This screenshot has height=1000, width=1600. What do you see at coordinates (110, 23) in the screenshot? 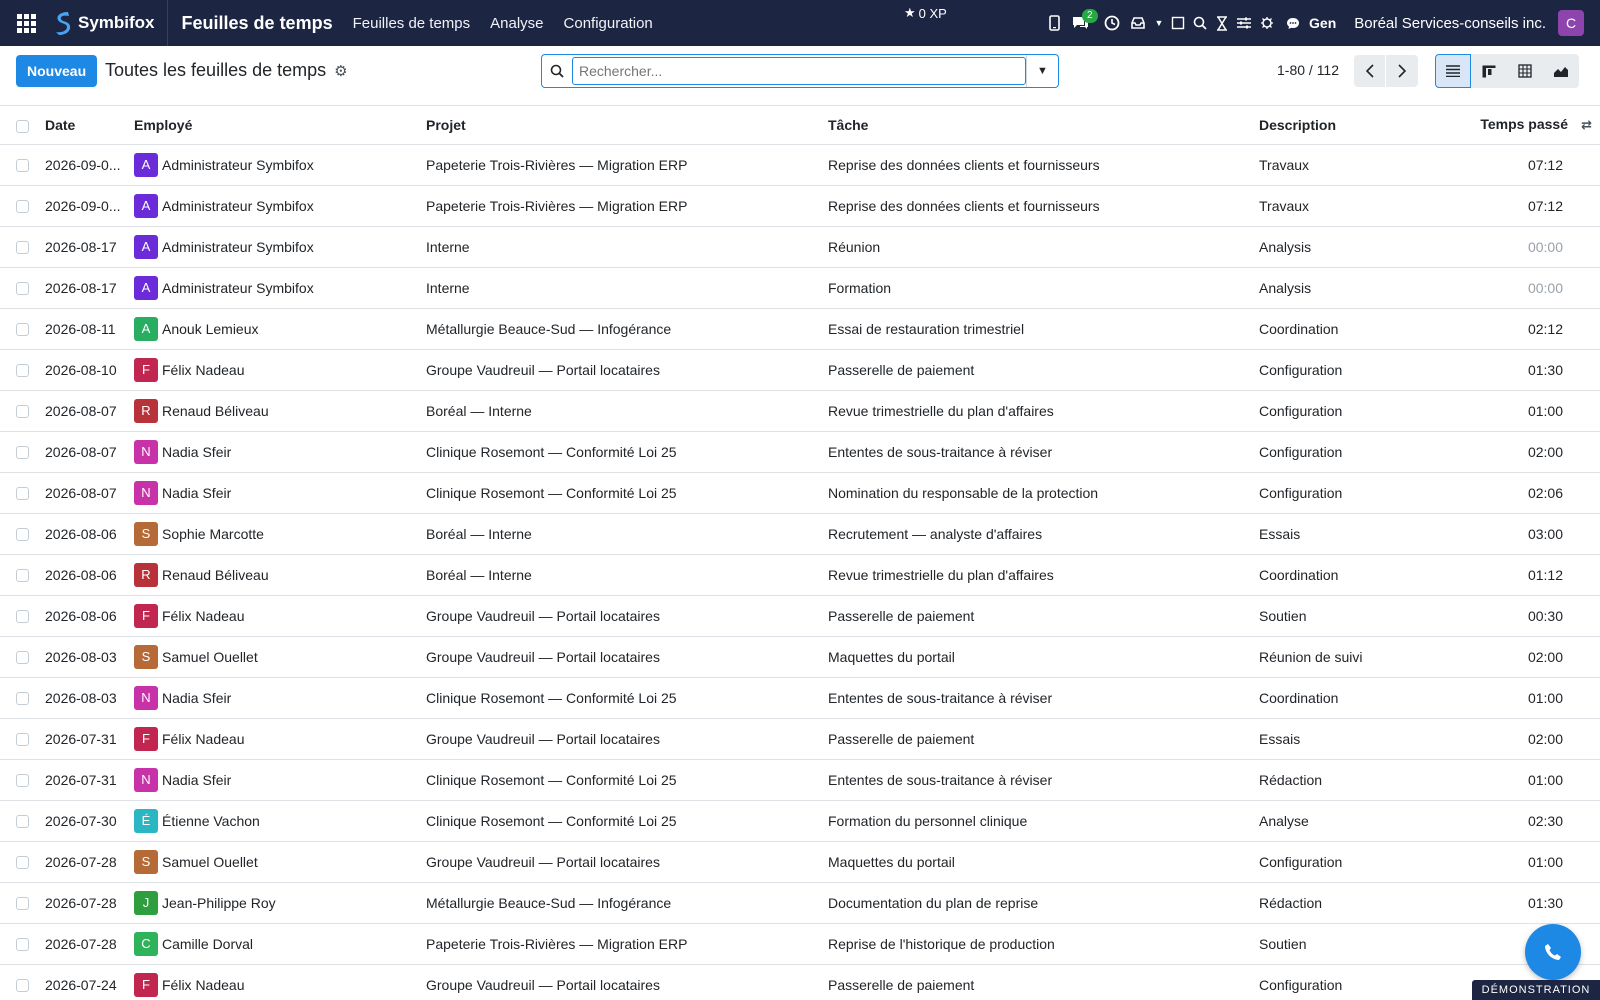
I see `brand: Symbifox` at bounding box center [110, 23].